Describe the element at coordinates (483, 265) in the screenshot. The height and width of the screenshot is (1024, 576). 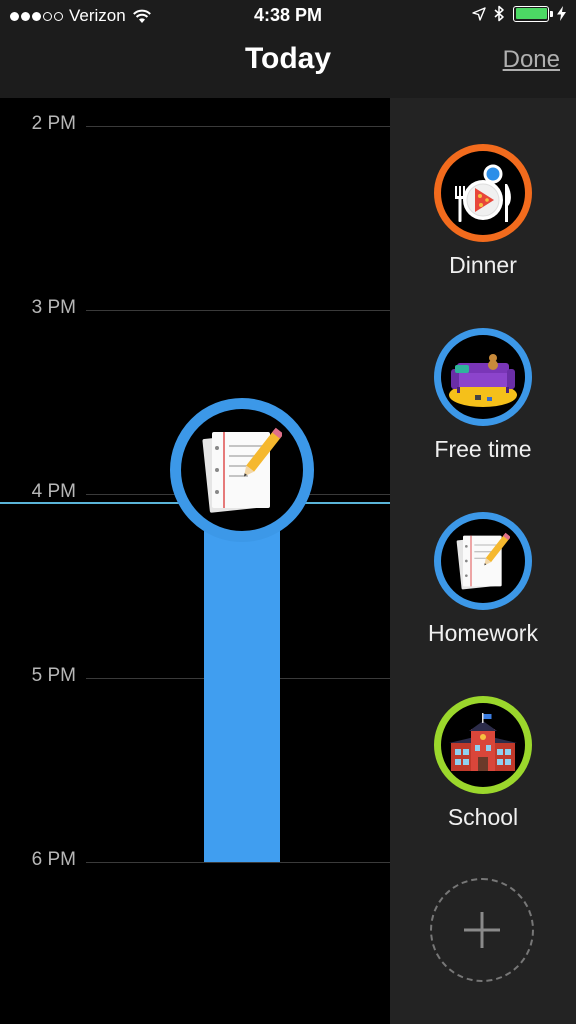
I see `activity-label: Dinner` at that location.